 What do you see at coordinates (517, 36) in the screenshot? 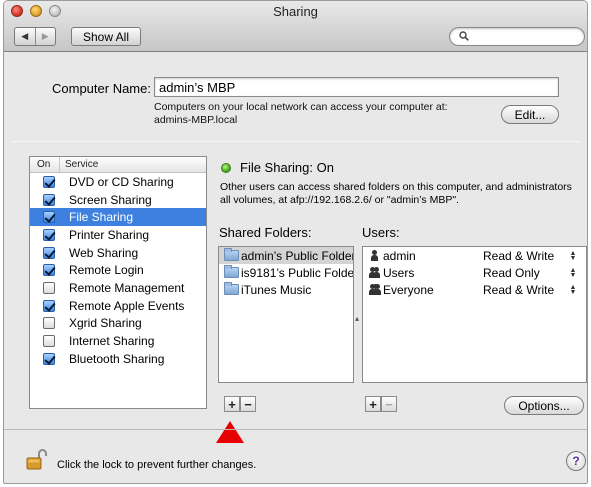
I see `search-field` at bounding box center [517, 36].